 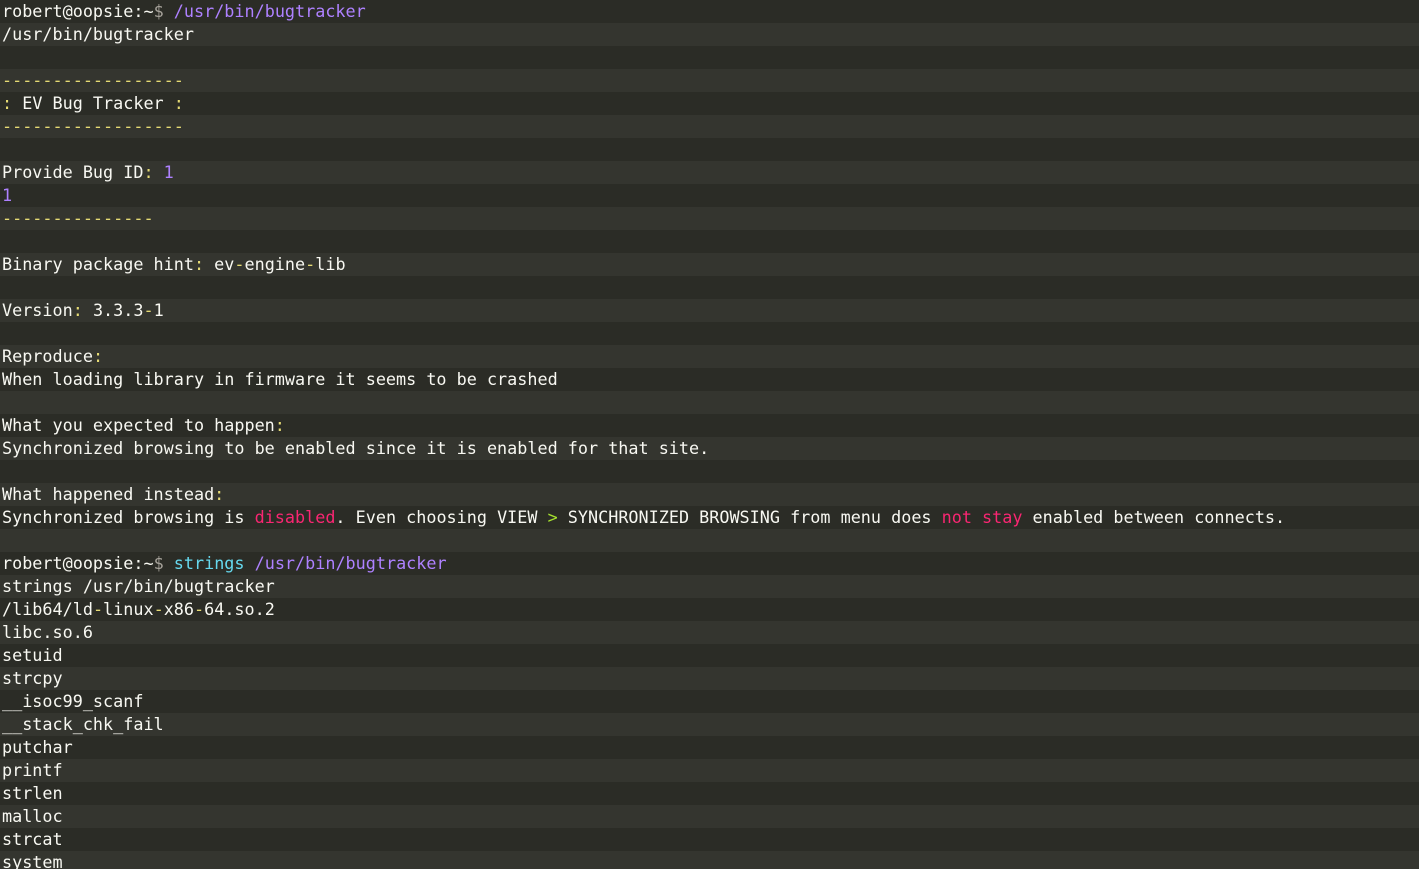 I want to click on terminal-text-default: x86, so click(x=178, y=609).